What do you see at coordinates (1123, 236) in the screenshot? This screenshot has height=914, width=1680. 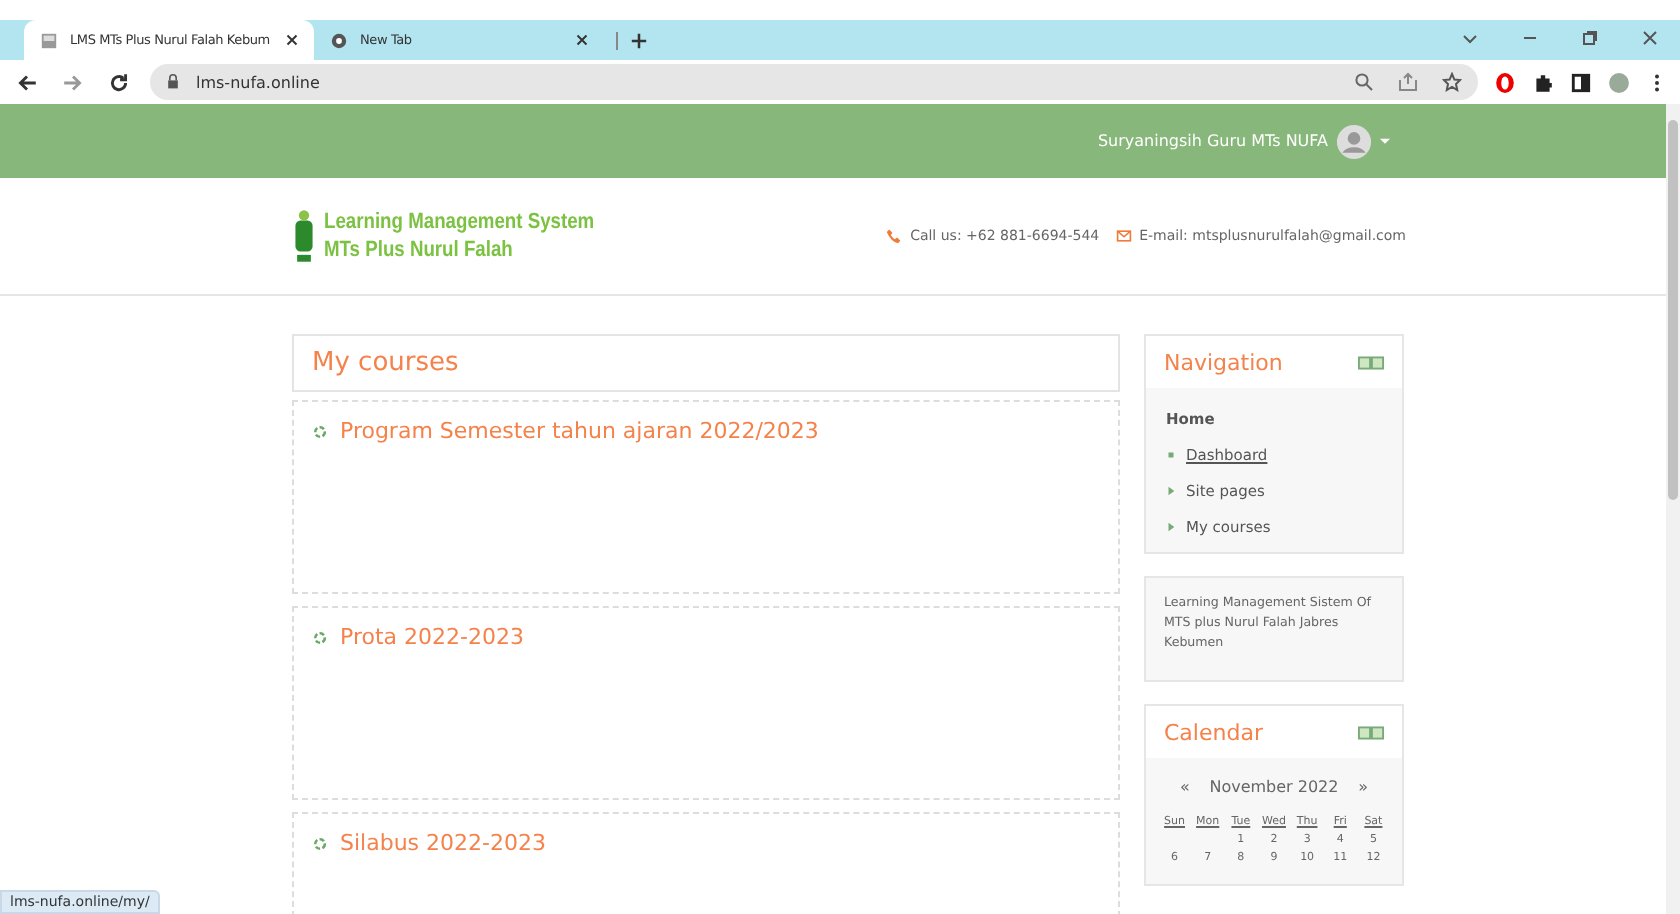 I see `envelope-icon` at bounding box center [1123, 236].